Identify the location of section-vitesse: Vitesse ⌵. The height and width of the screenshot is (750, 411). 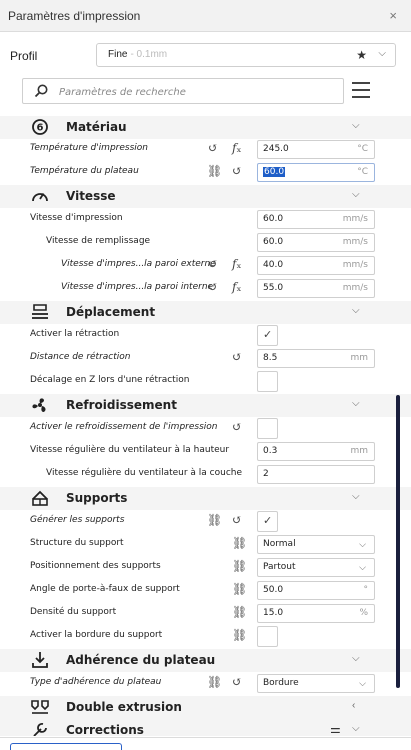
(205, 196).